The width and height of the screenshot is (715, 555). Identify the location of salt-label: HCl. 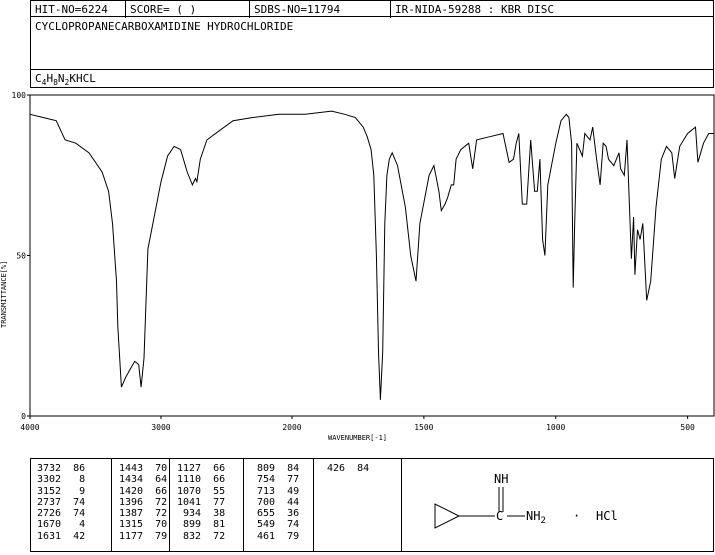
(607, 516).